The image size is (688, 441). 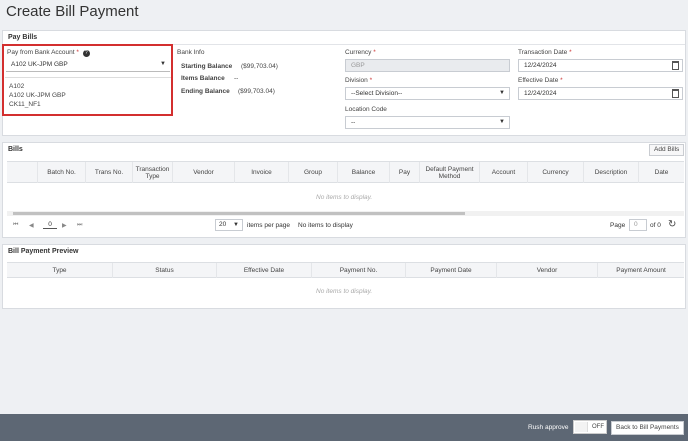 What do you see at coordinates (344, 197) in the screenshot?
I see `bills-empty-message: No items to display.` at bounding box center [344, 197].